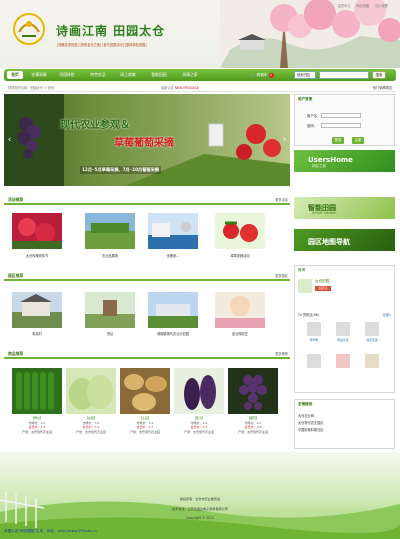  What do you see at coordinates (240, 333) in the screenshot?
I see `park-caption: 金仓湖农庄` at bounding box center [240, 333].